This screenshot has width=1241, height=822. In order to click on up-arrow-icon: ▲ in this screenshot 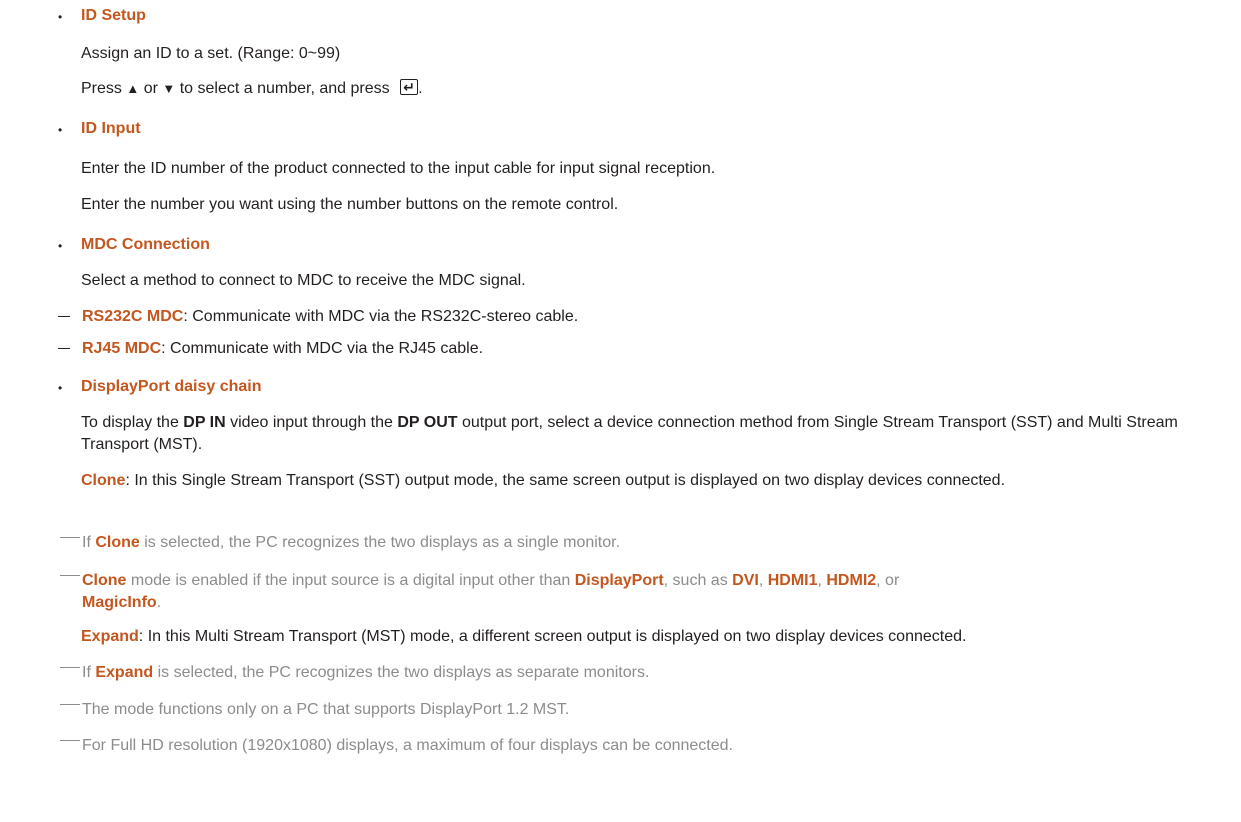, I will do `click(133, 88)`.